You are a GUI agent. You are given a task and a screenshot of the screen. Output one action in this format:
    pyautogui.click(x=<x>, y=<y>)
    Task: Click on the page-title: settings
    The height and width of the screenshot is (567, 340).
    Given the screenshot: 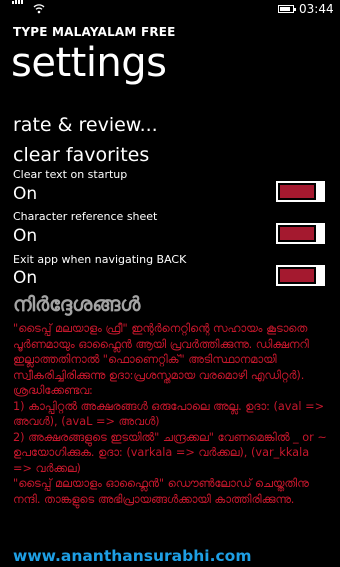 What is the action you would take?
    pyautogui.click(x=89, y=63)
    